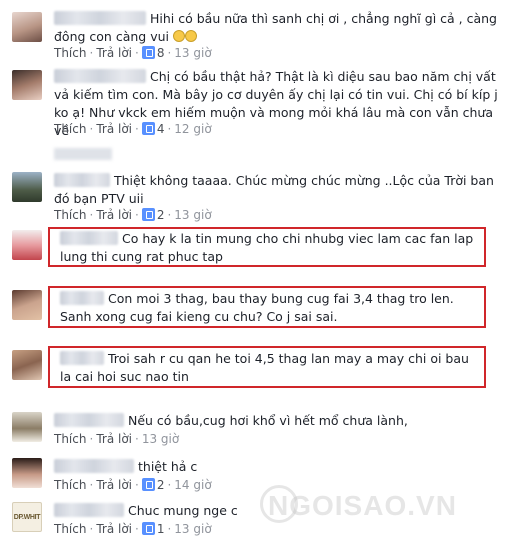 Image resolution: width=511 pixels, height=545 pixels. I want to click on comment-actions: Thích · Trả lời · 13 giờ, so click(117, 439).